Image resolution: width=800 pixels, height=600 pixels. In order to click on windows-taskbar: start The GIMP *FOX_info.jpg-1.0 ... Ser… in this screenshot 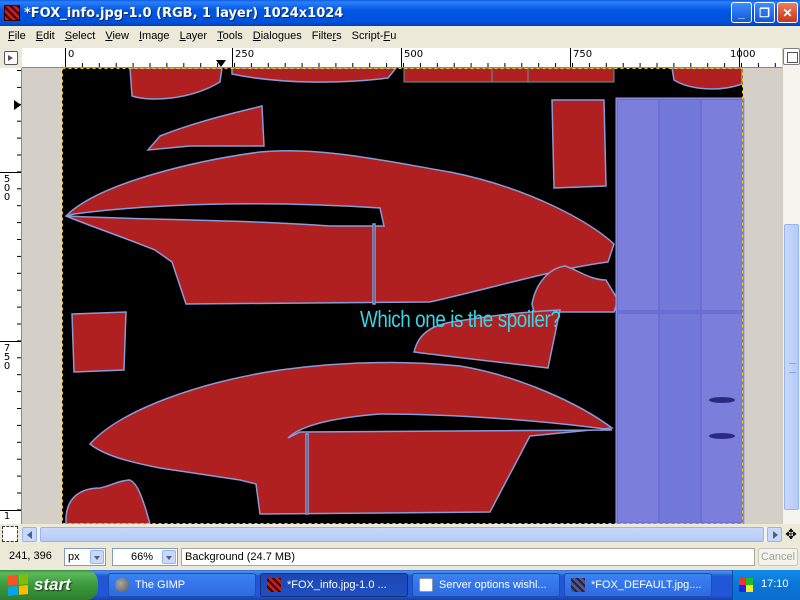, I will do `click(400, 585)`.